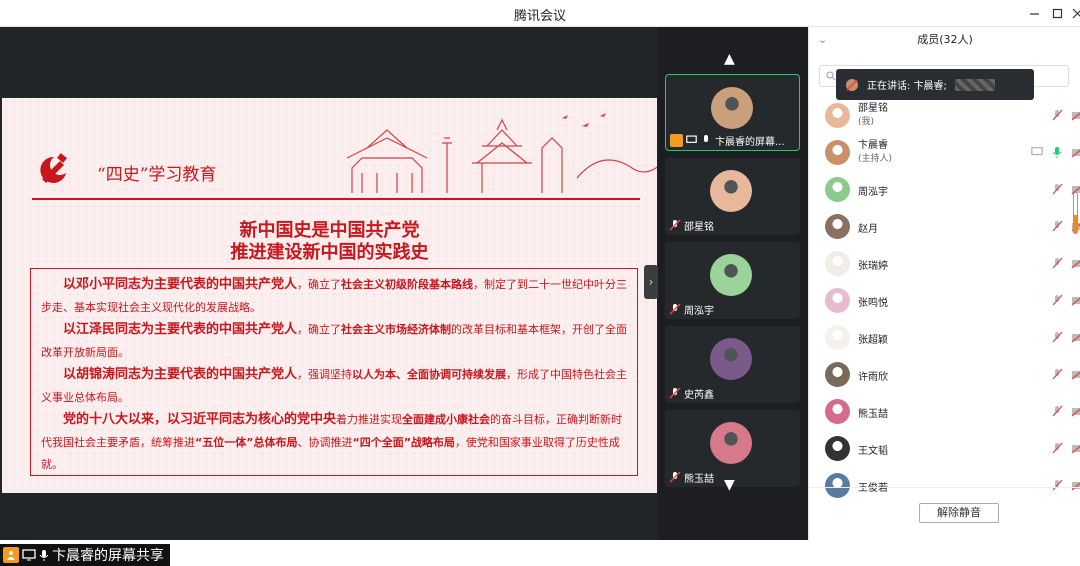  What do you see at coordinates (729, 59) in the screenshot?
I see `scroll-up-button: ▲` at bounding box center [729, 59].